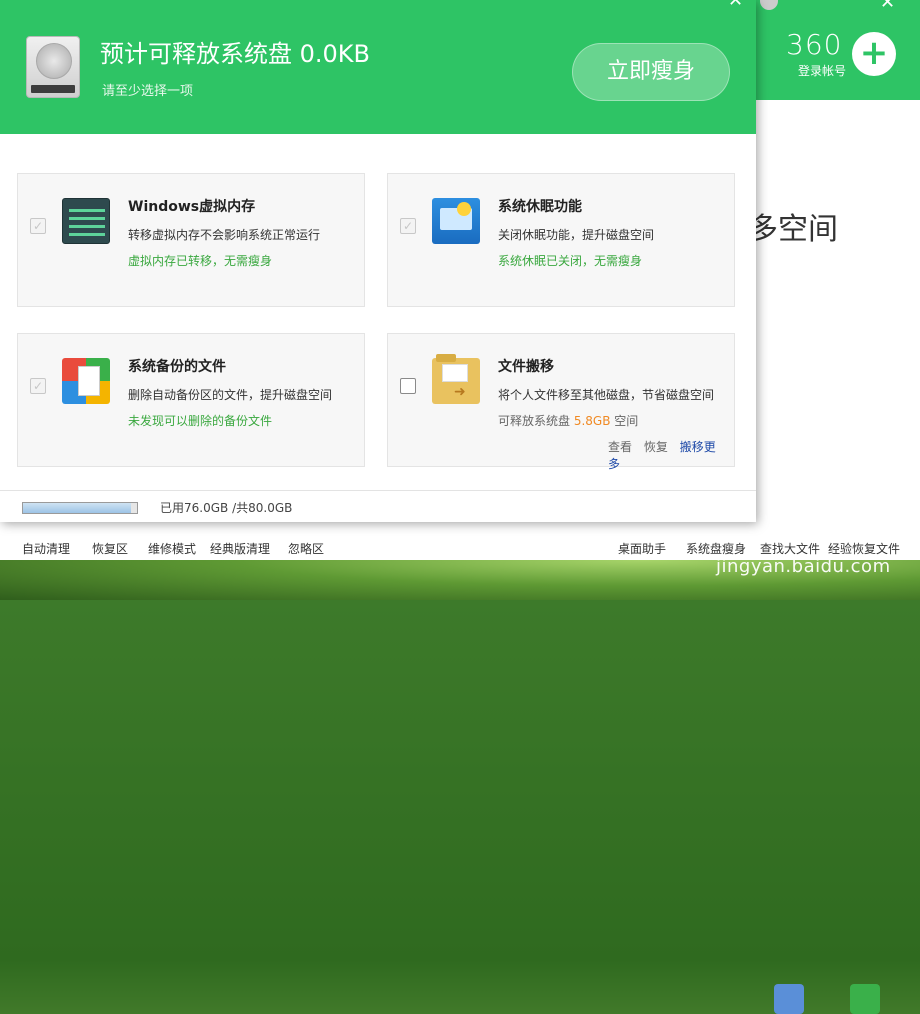 The width and height of the screenshot is (920, 1014). I want to click on tool-classic-clean: 经典版清理, so click(240, 548).